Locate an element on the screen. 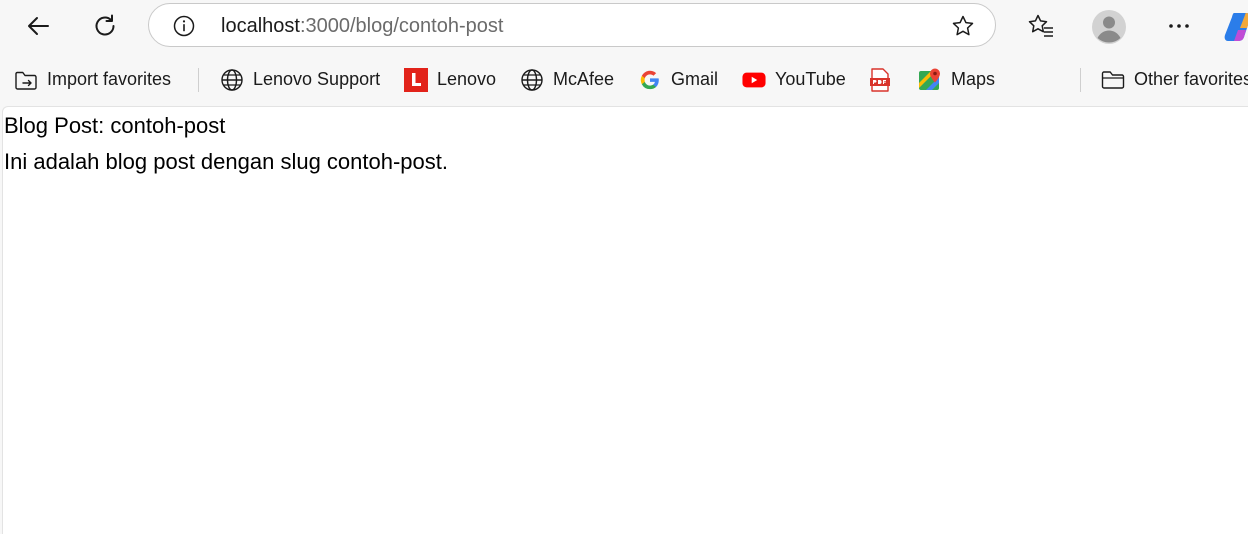 This screenshot has width=1248, height=534. favorites-list-icon is located at coordinates (1040, 25).